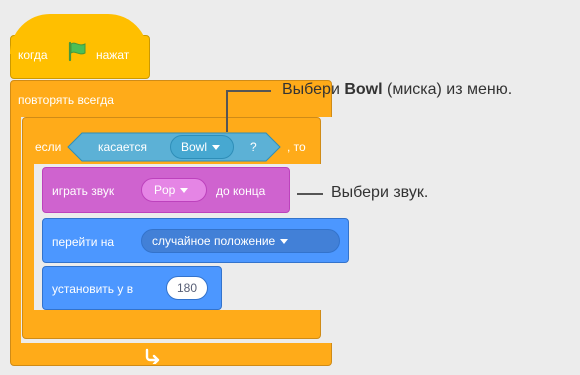 This screenshot has height=375, width=580. I want to click on bowl-callout-line-v, so click(227, 111).